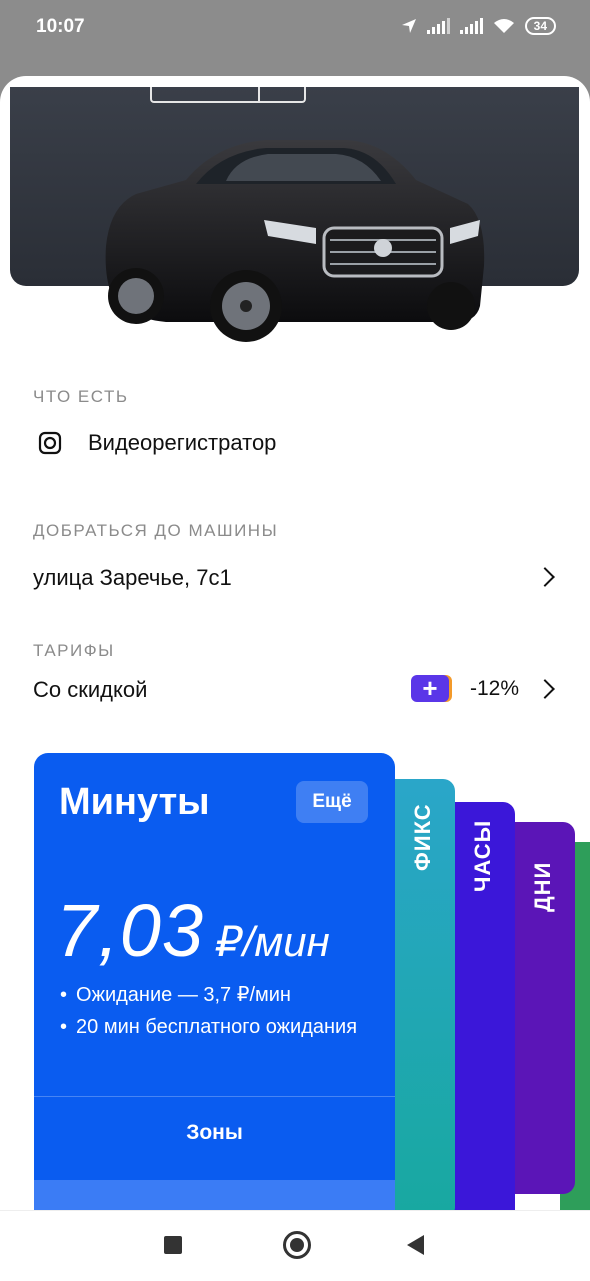 This screenshot has height=1281, width=590. What do you see at coordinates (214, 1195) in the screenshot?
I see `card-bottom-strip` at bounding box center [214, 1195].